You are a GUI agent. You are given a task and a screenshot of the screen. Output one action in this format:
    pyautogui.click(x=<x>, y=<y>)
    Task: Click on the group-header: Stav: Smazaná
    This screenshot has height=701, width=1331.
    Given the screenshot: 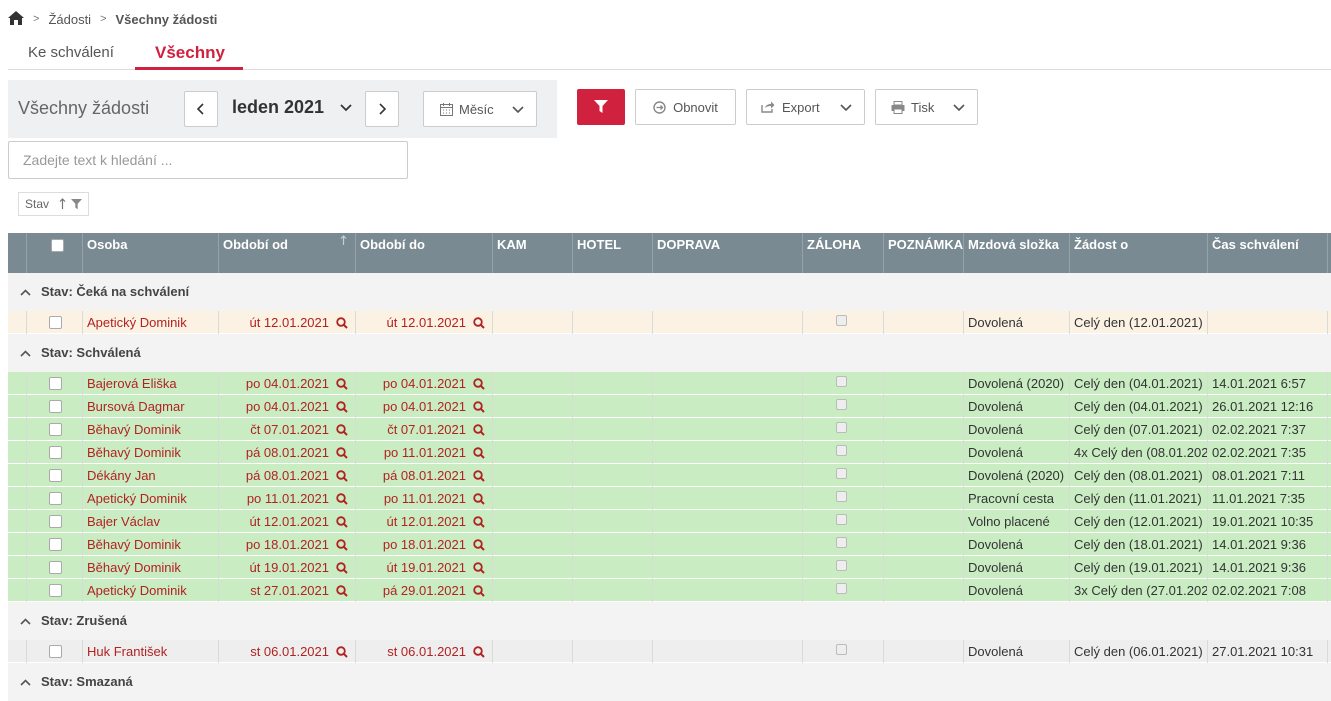 What is the action you would take?
    pyautogui.click(x=669, y=682)
    